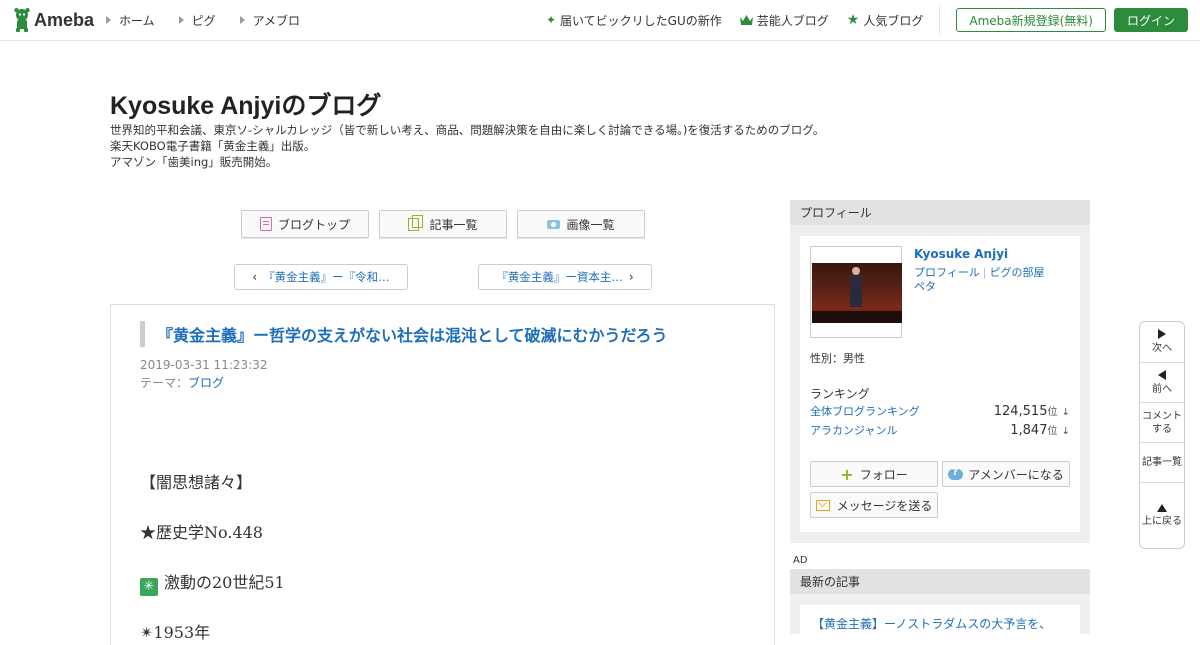 The width and height of the screenshot is (1200, 645). Describe the element at coordinates (453, 224) in the screenshot. I see `article-list-label: 記事一覧` at that location.